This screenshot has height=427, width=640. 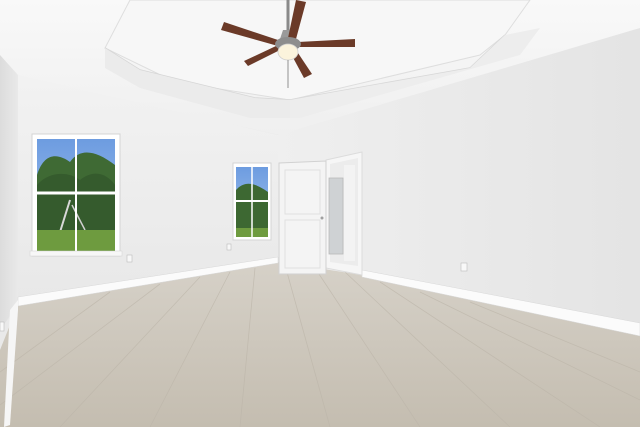 What do you see at coordinates (252, 201) in the screenshot?
I see `center-window` at bounding box center [252, 201].